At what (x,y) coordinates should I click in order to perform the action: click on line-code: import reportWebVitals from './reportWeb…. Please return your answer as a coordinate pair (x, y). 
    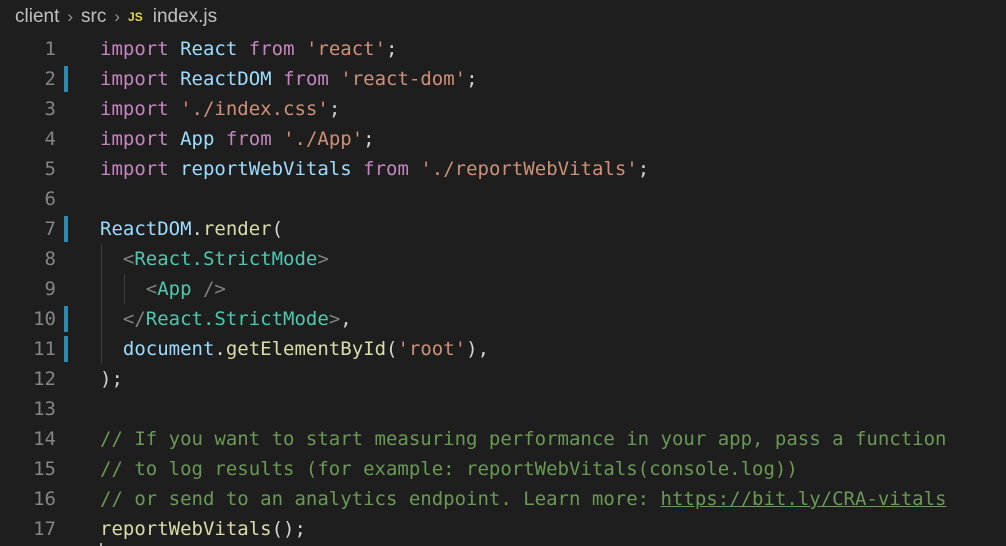
    Looking at the image, I should click on (374, 169).